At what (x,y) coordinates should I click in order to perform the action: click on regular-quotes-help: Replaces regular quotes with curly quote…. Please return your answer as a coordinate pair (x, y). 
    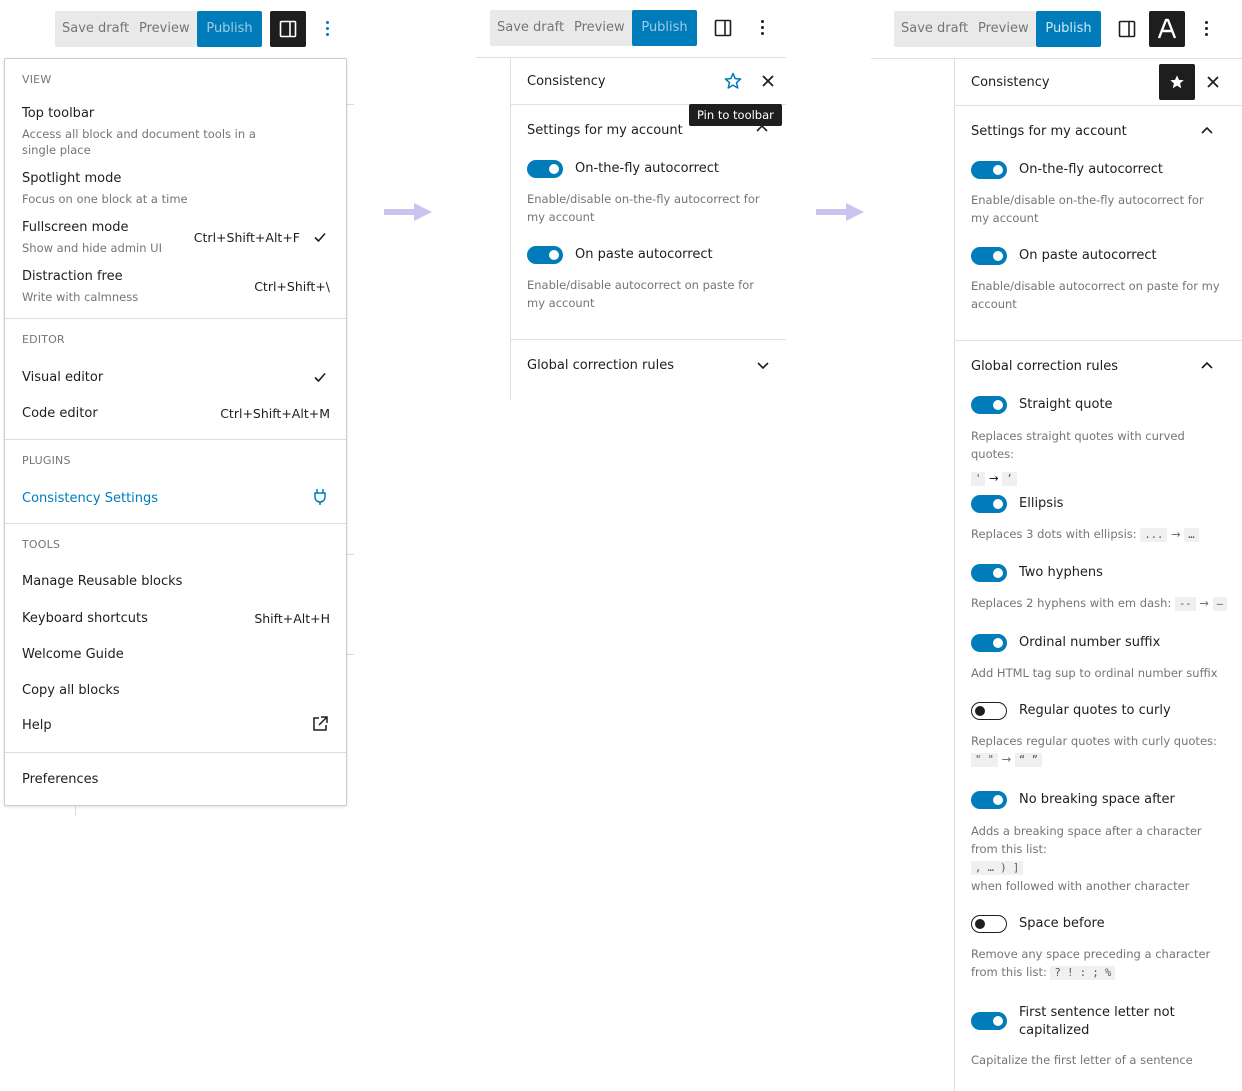
    Looking at the image, I should click on (1096, 750).